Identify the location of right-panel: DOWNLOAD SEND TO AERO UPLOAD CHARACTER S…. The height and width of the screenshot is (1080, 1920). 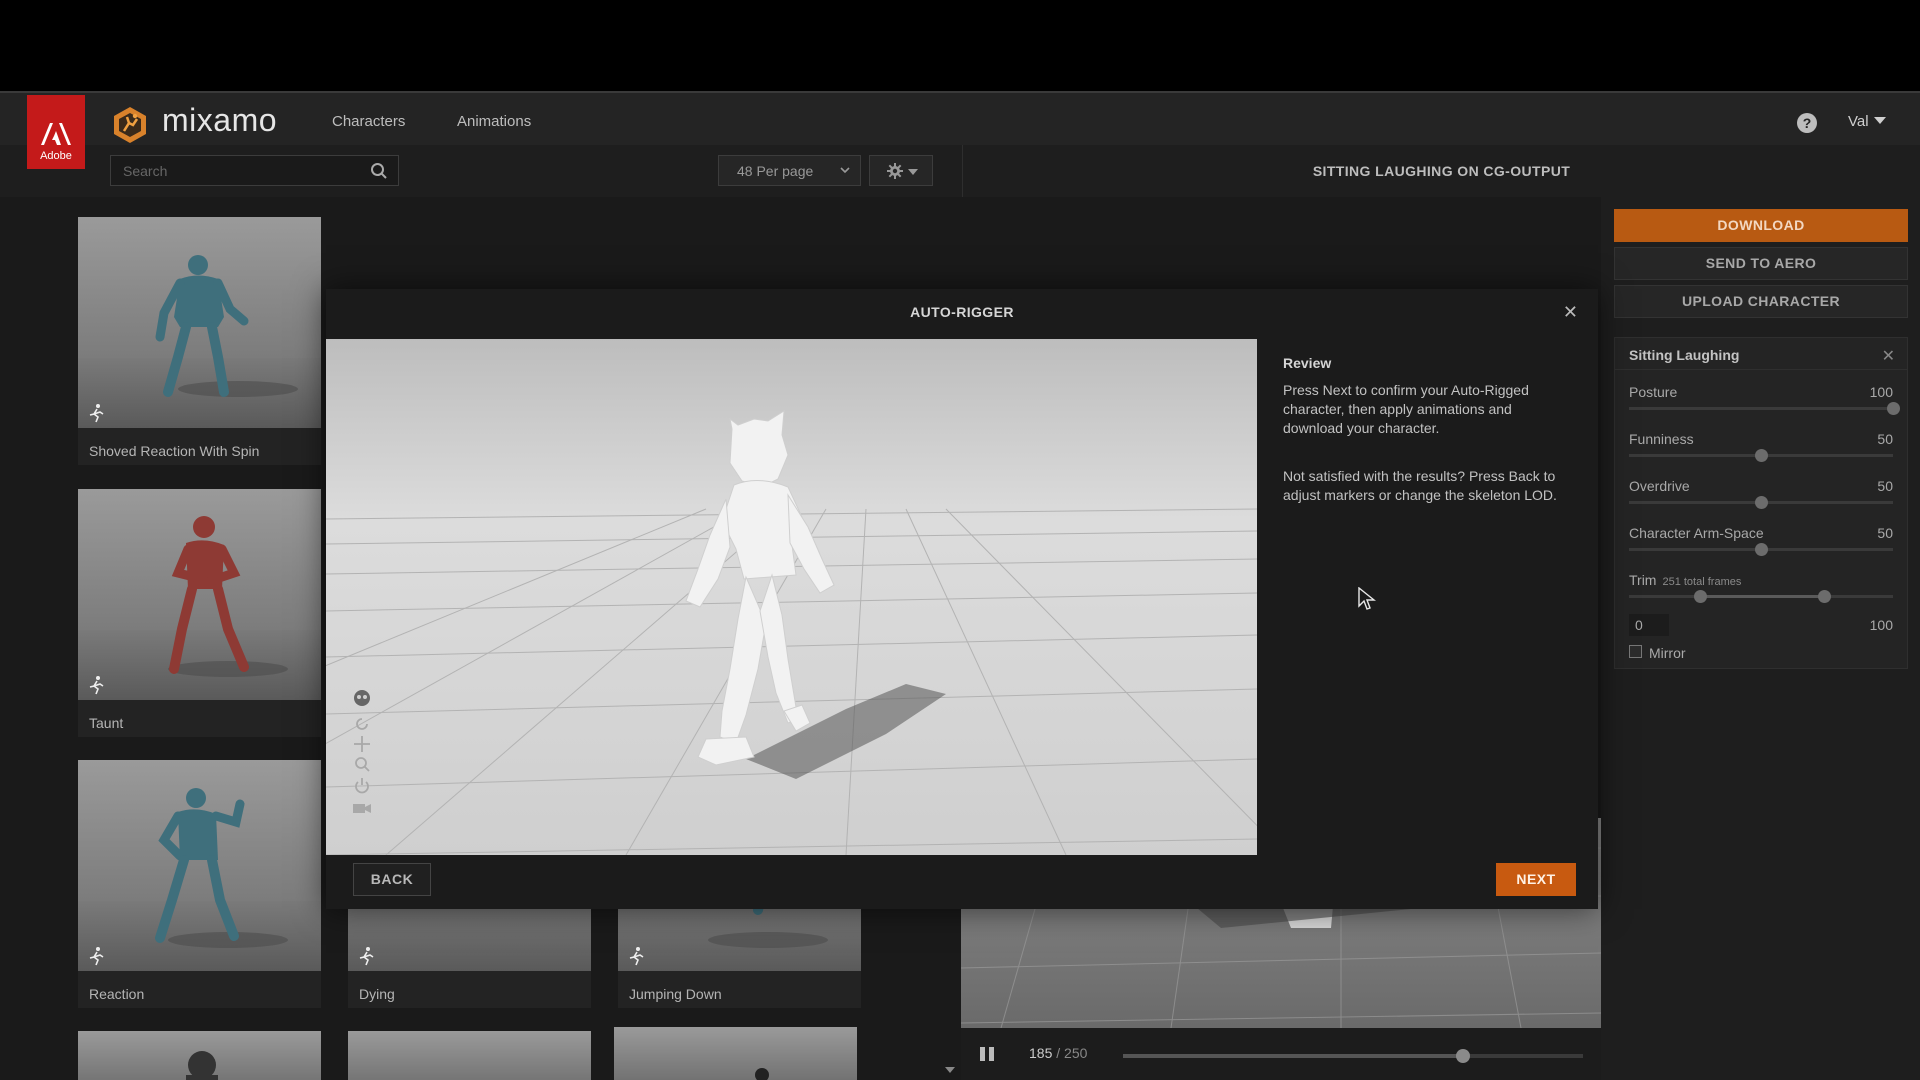
(1760, 638).